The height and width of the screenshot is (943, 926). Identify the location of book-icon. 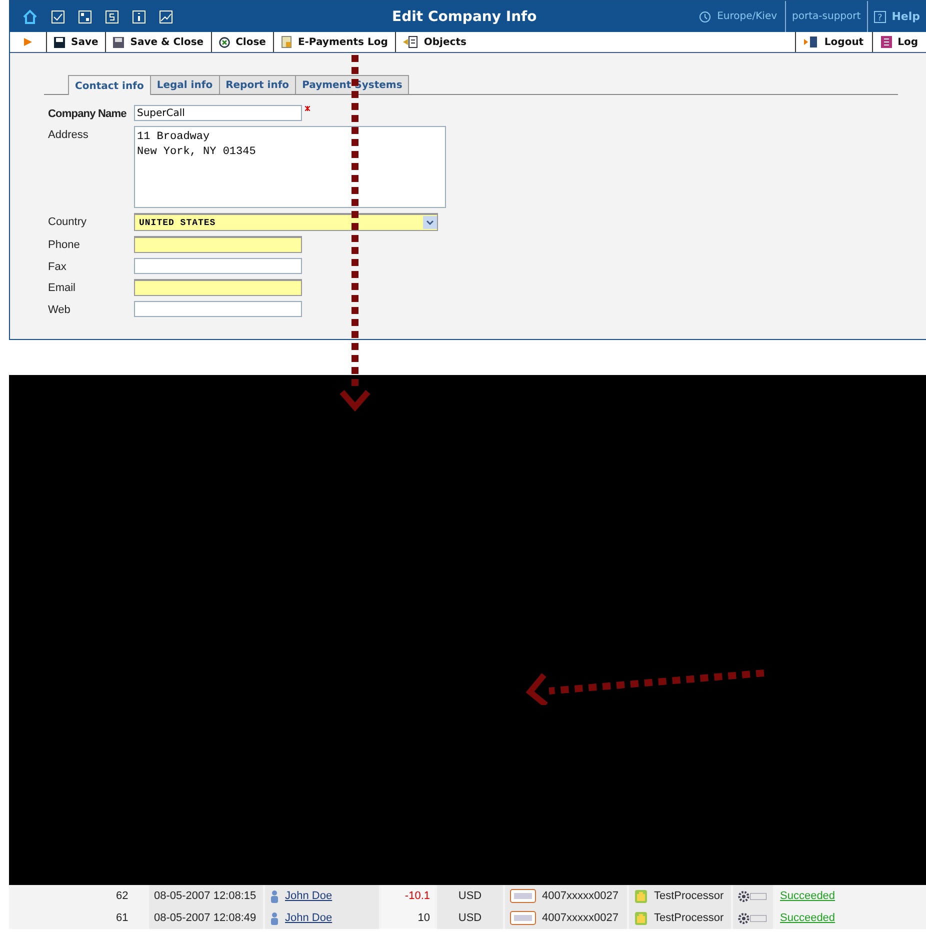
(886, 42).